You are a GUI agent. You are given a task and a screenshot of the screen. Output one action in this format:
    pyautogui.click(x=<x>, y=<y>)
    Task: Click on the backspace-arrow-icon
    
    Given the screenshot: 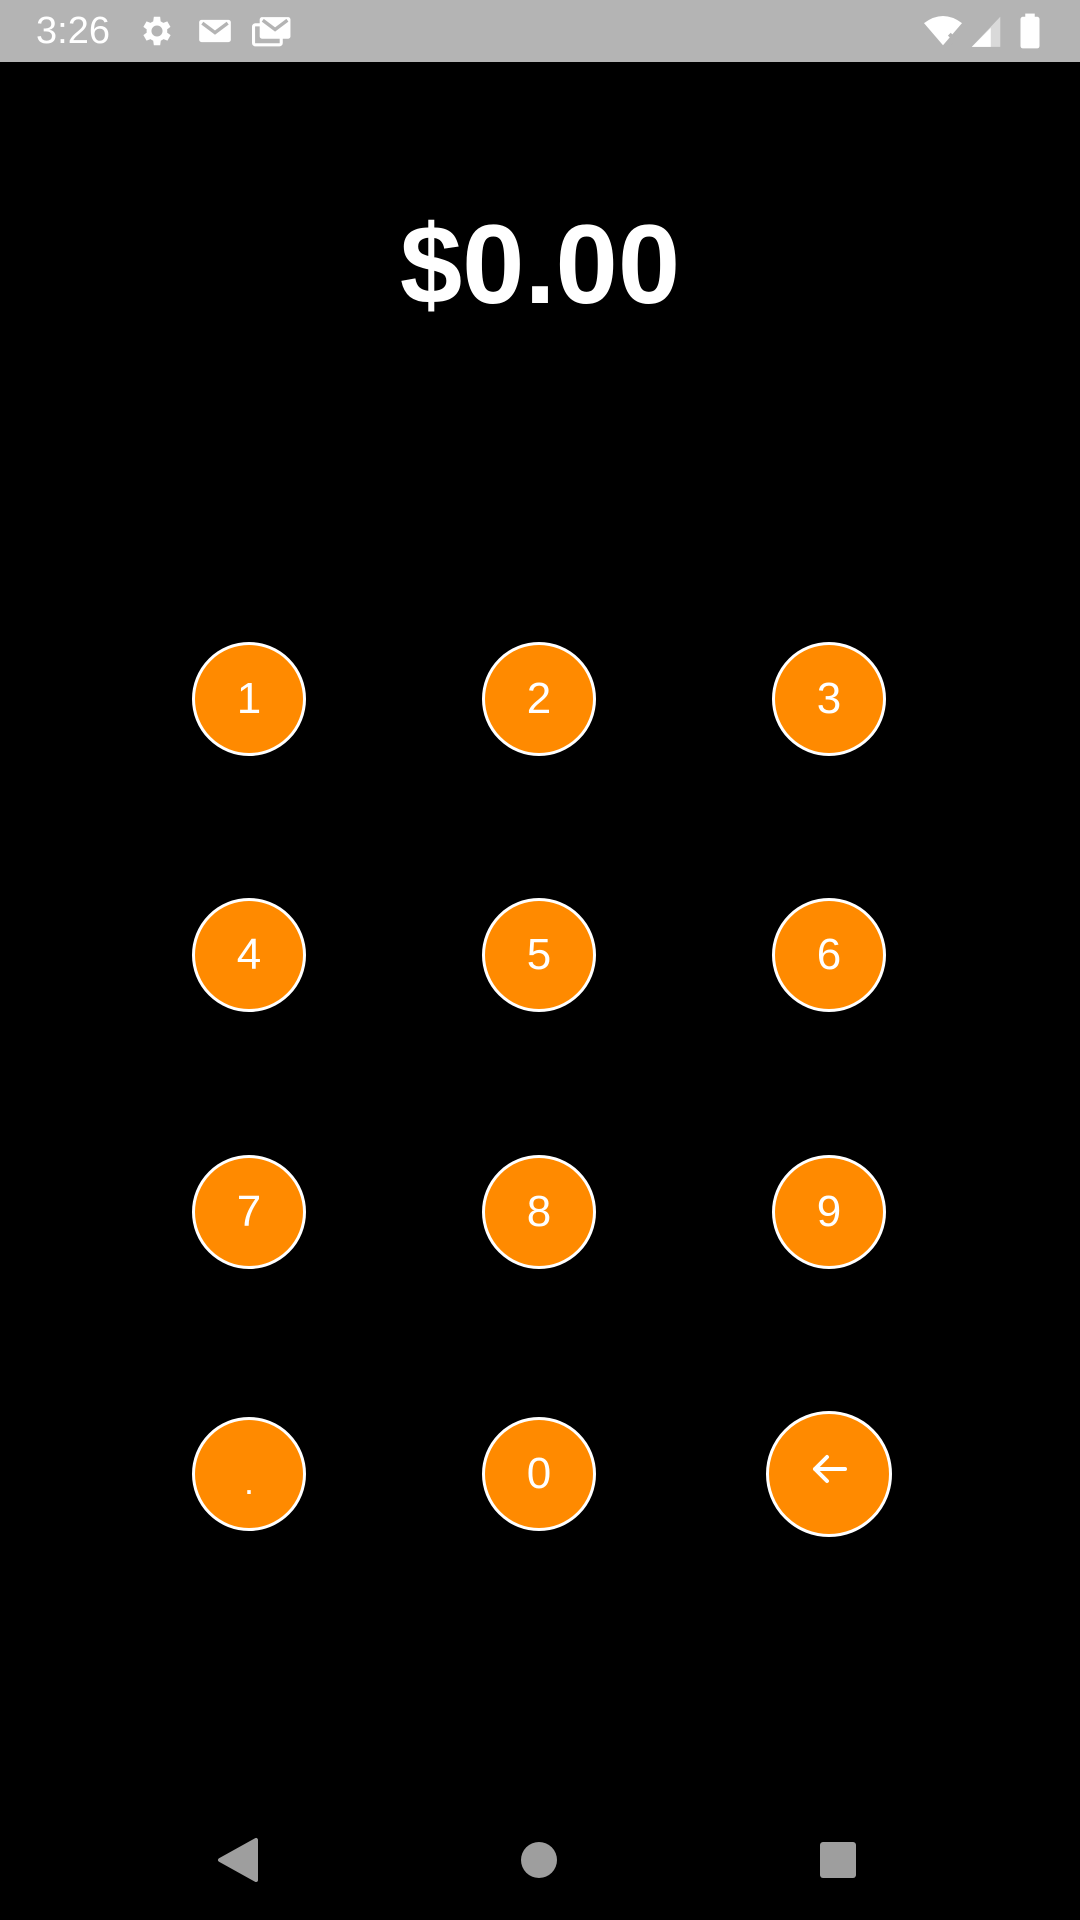 What is the action you would take?
    pyautogui.click(x=829, y=1474)
    